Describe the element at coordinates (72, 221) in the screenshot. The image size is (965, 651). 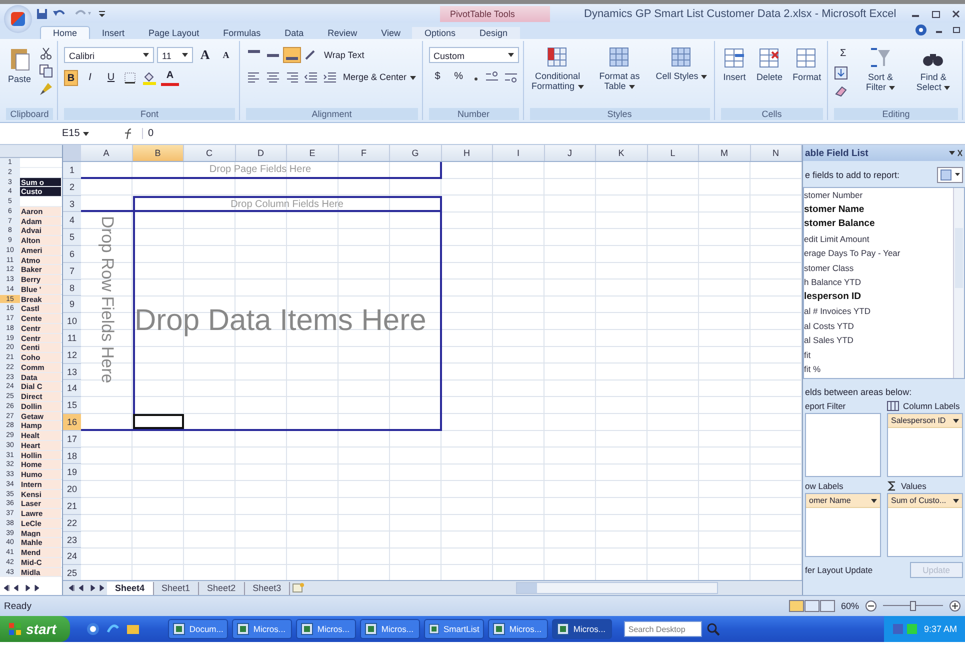
I see `row-header: 4` at that location.